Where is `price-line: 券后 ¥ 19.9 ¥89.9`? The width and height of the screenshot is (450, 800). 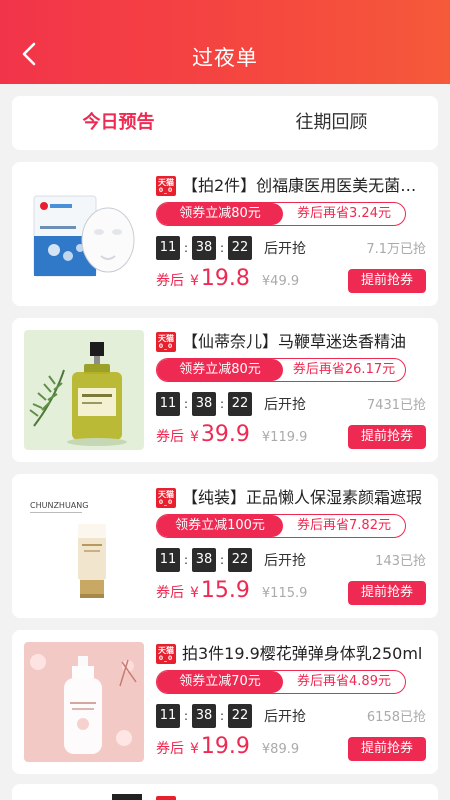
price-line: 券后 ¥ 19.9 ¥89.9 is located at coordinates (227, 748).